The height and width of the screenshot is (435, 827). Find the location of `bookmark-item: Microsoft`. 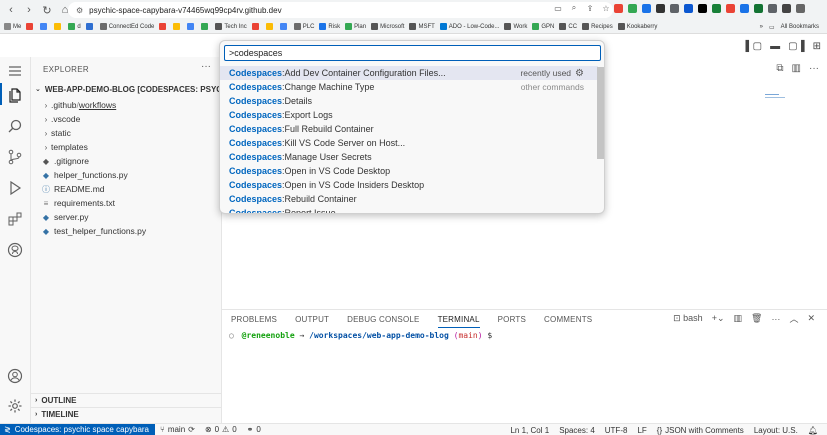

bookmark-item: Microsoft is located at coordinates (387, 26).